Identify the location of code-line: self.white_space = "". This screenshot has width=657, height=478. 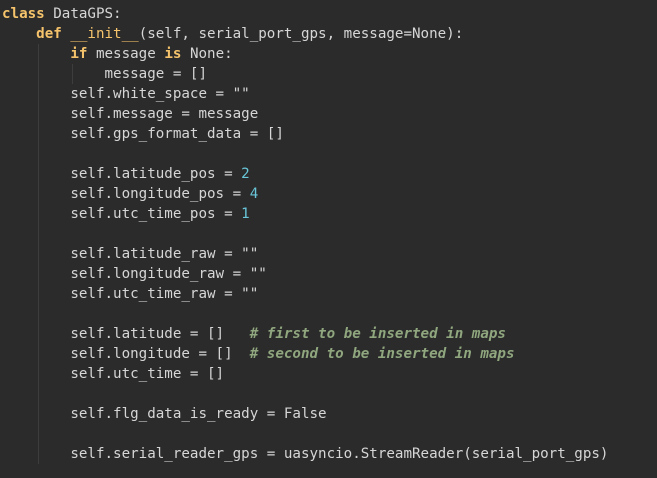
(126, 94).